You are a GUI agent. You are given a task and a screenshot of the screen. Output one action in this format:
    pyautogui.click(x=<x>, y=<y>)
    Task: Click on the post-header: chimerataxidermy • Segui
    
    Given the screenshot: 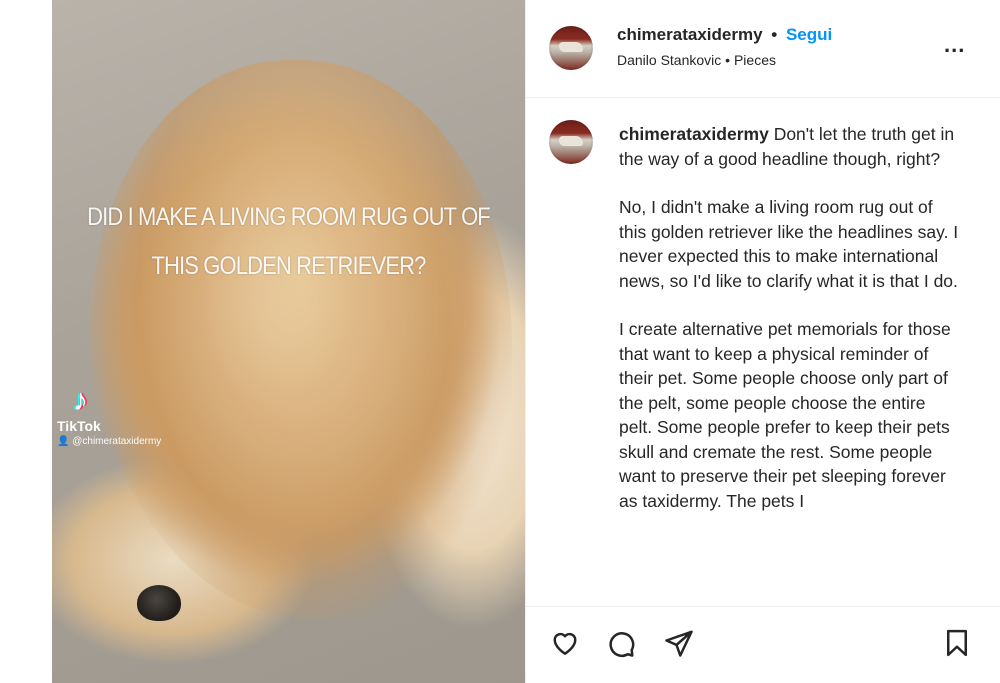 What is the action you would take?
    pyautogui.click(x=724, y=35)
    